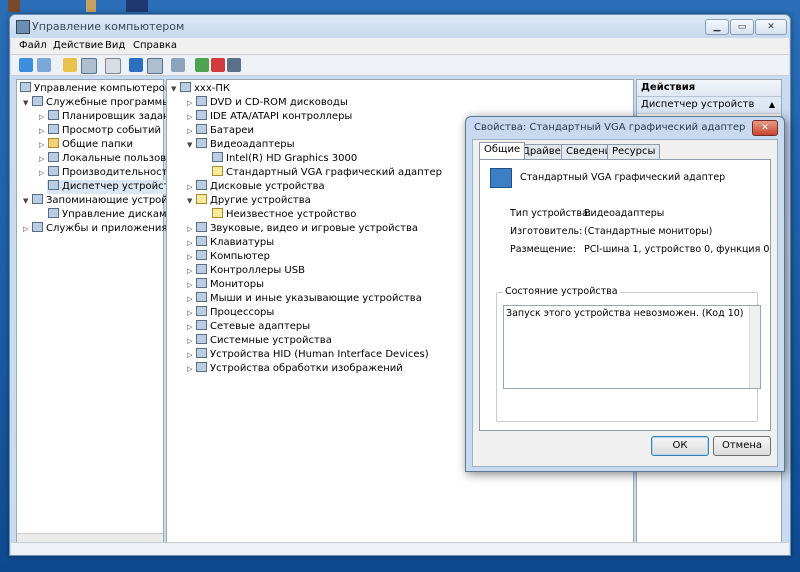  What do you see at coordinates (104, 201) in the screenshot?
I see `tree-item-storage: ▼ Запоминающие устройств` at bounding box center [104, 201].